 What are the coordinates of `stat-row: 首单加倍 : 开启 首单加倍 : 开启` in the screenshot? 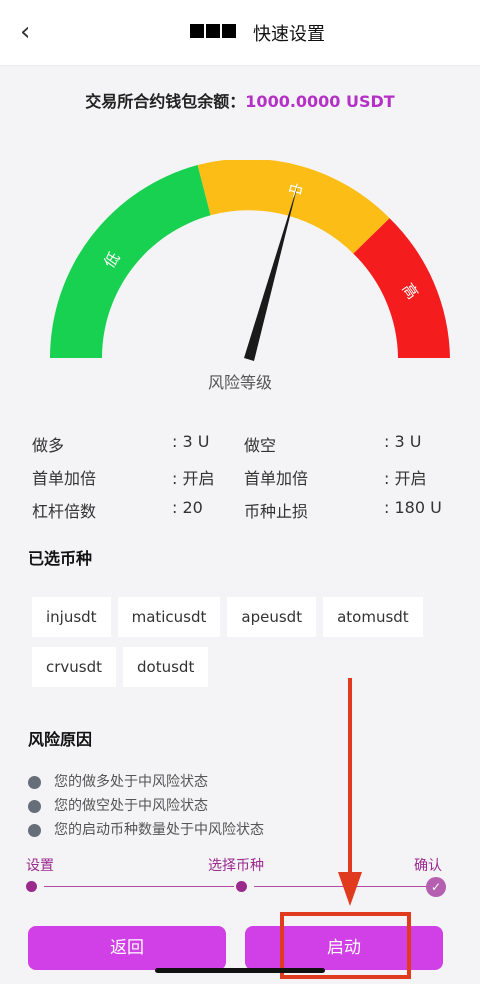 It's located at (242, 481).